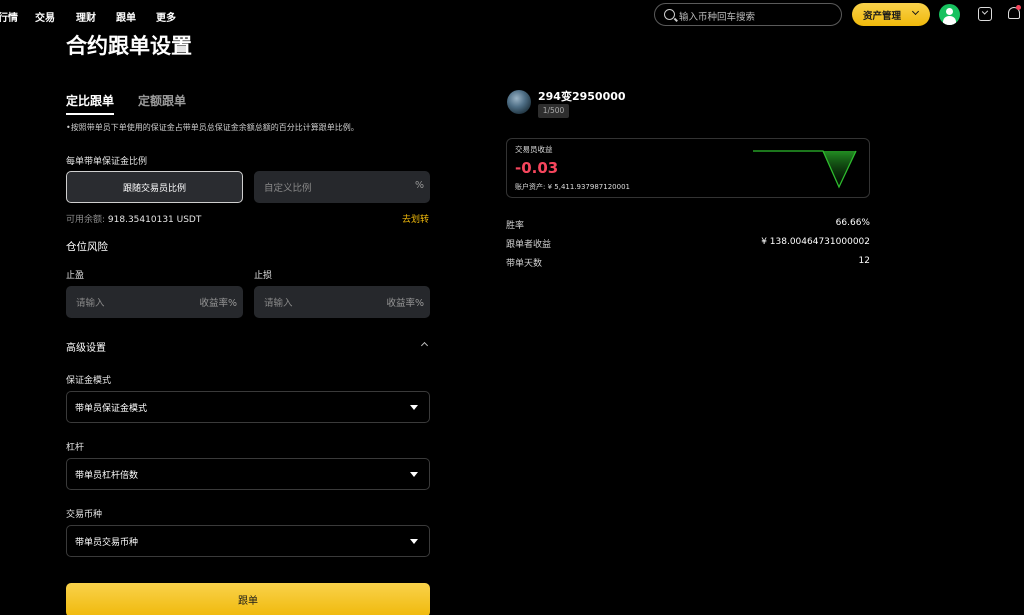 This screenshot has height=615, width=1024. What do you see at coordinates (86, 16) in the screenshot?
I see `nav-item-earn: 理财` at bounding box center [86, 16].